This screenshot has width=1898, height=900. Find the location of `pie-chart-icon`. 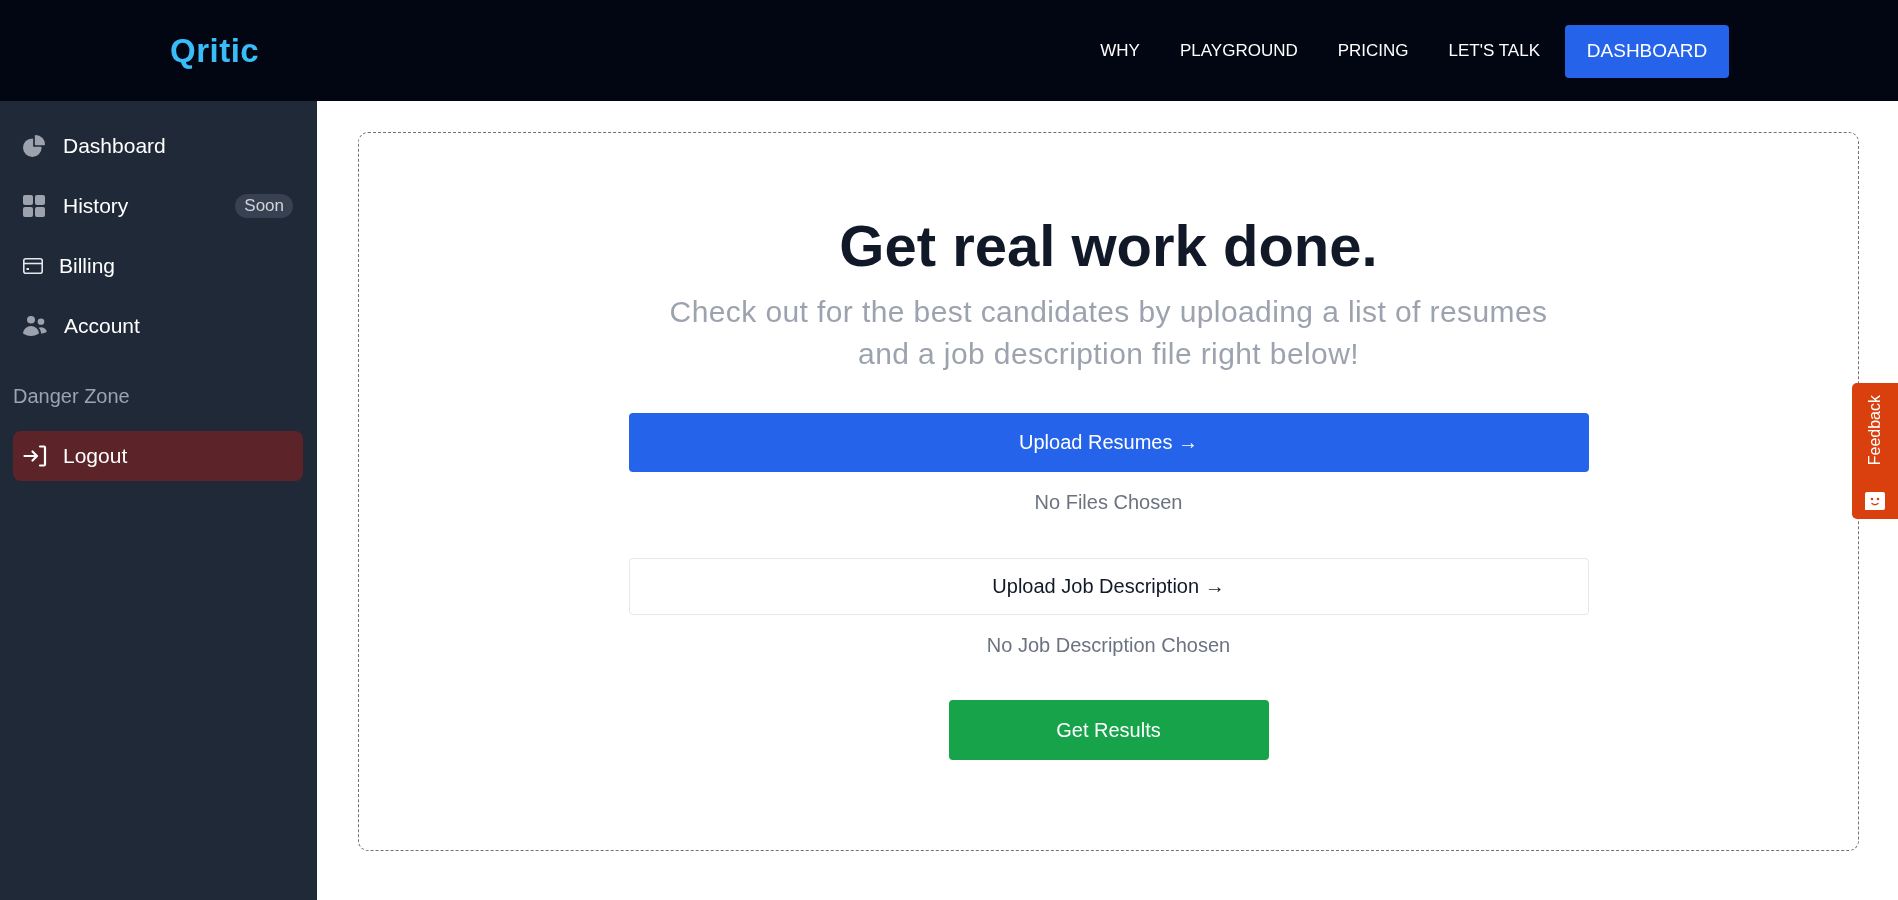

pie-chart-icon is located at coordinates (34, 146).